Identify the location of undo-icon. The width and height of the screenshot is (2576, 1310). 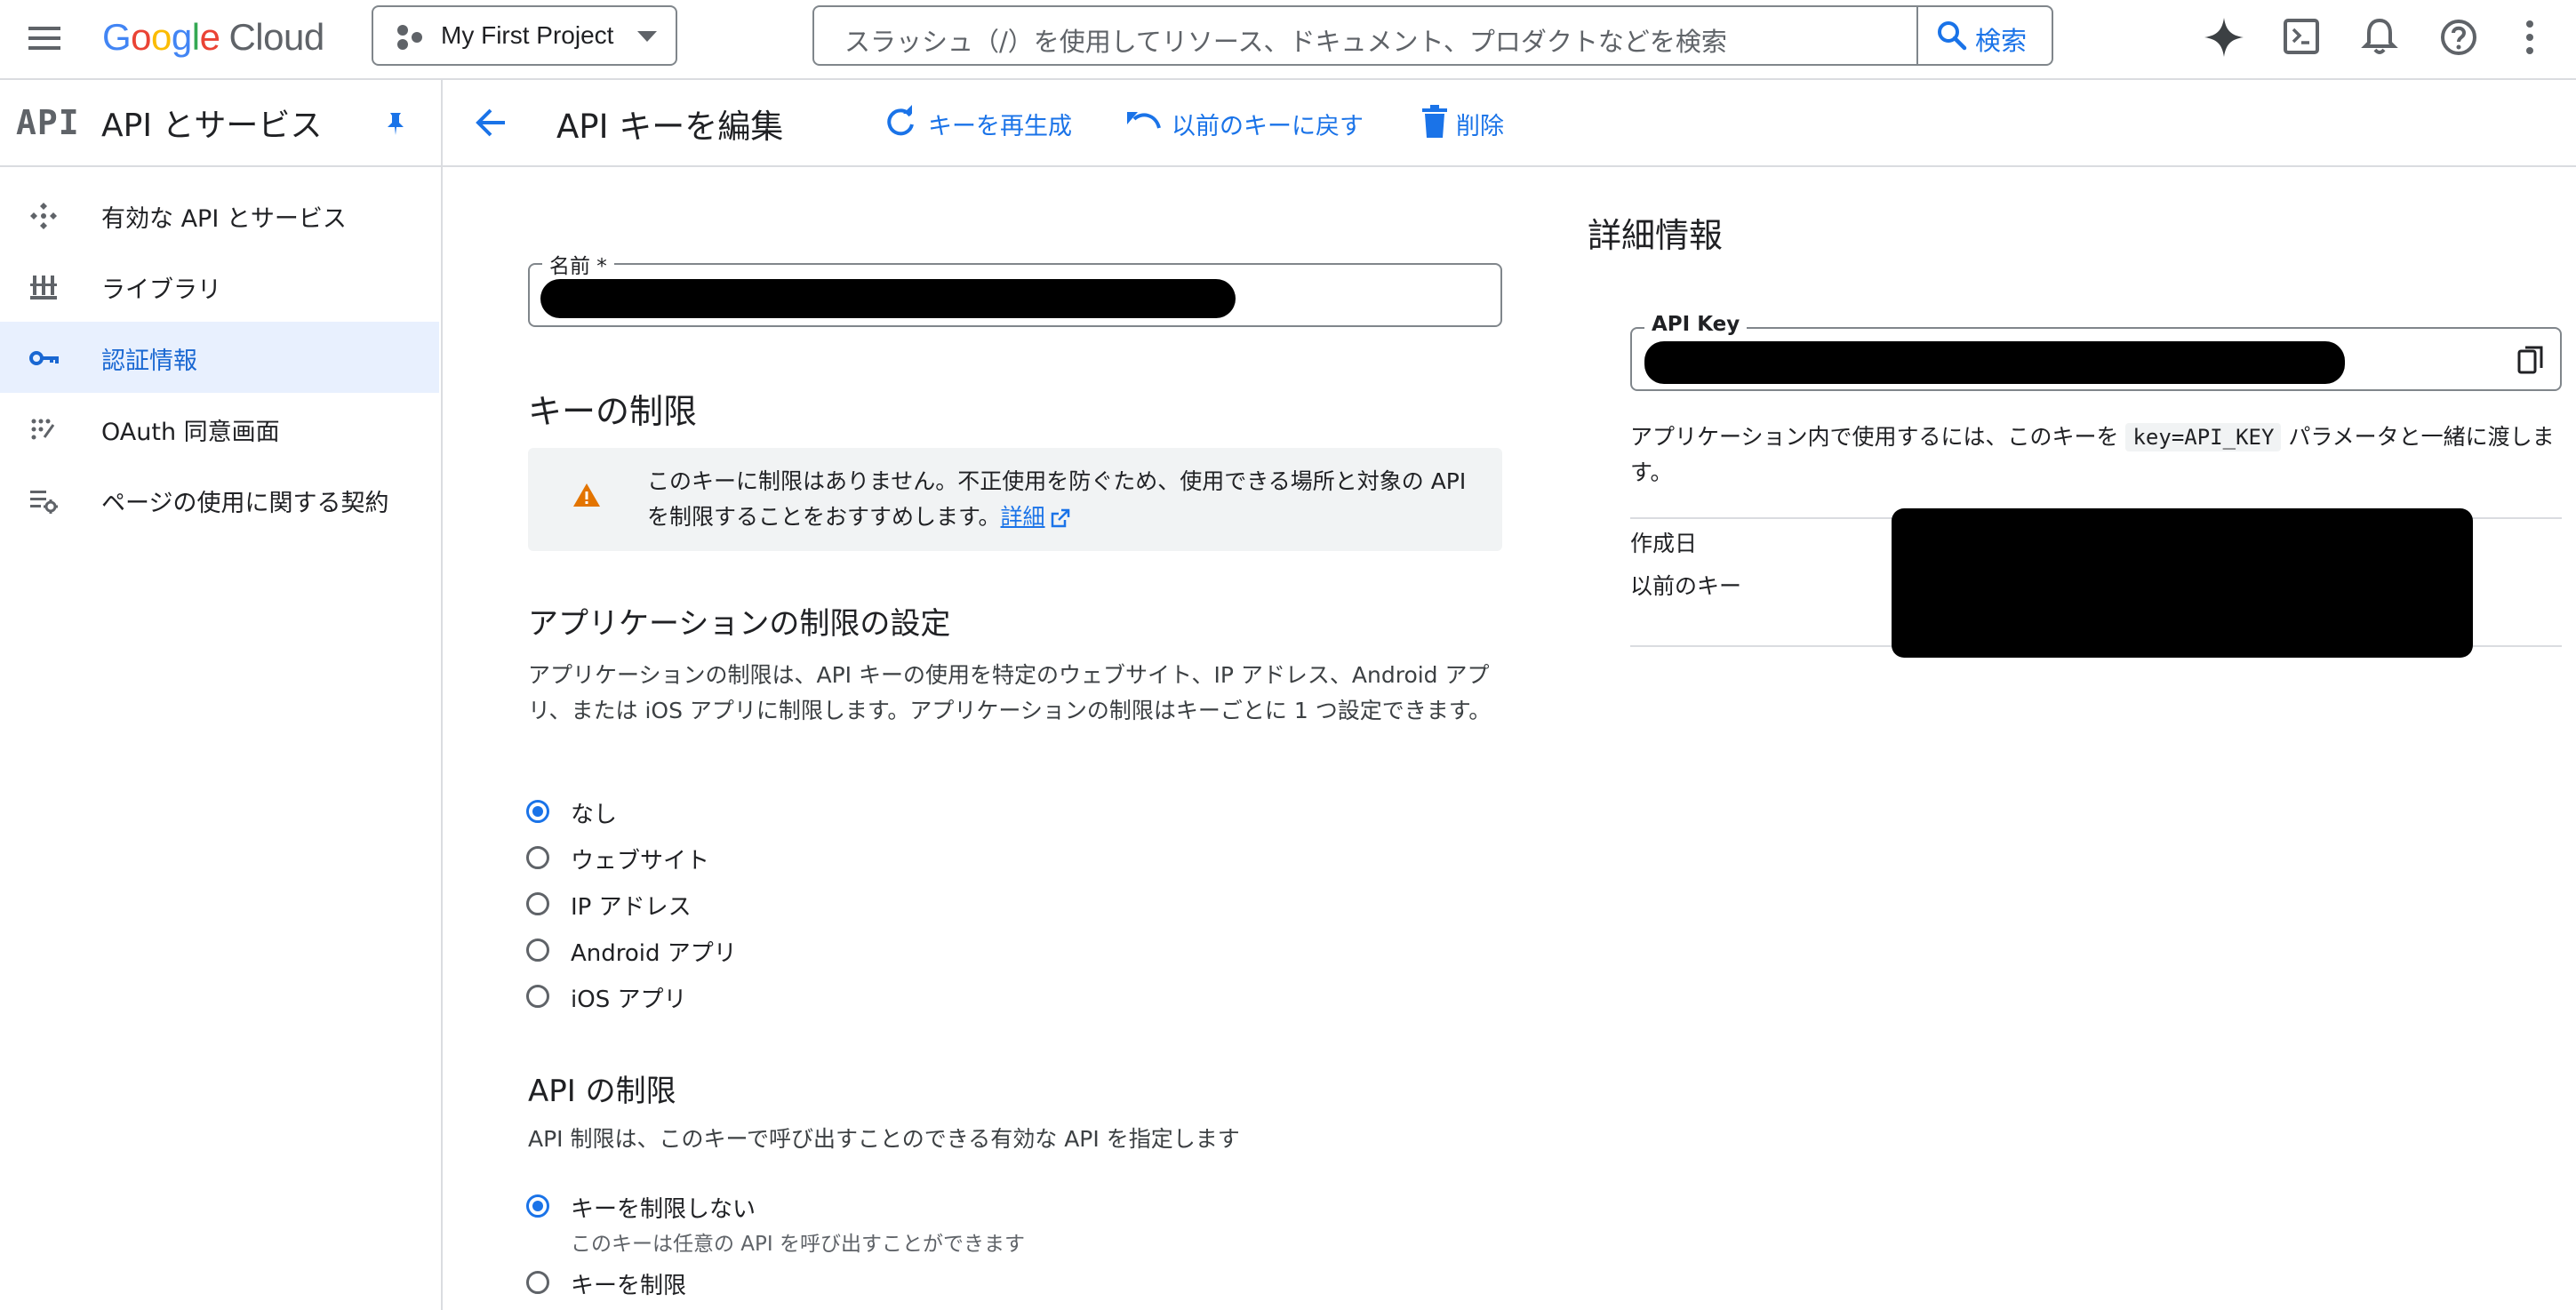
(1144, 122).